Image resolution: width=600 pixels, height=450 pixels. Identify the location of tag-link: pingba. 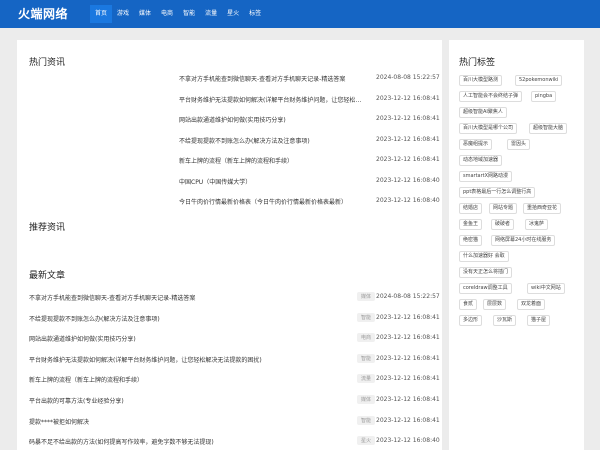
(544, 96).